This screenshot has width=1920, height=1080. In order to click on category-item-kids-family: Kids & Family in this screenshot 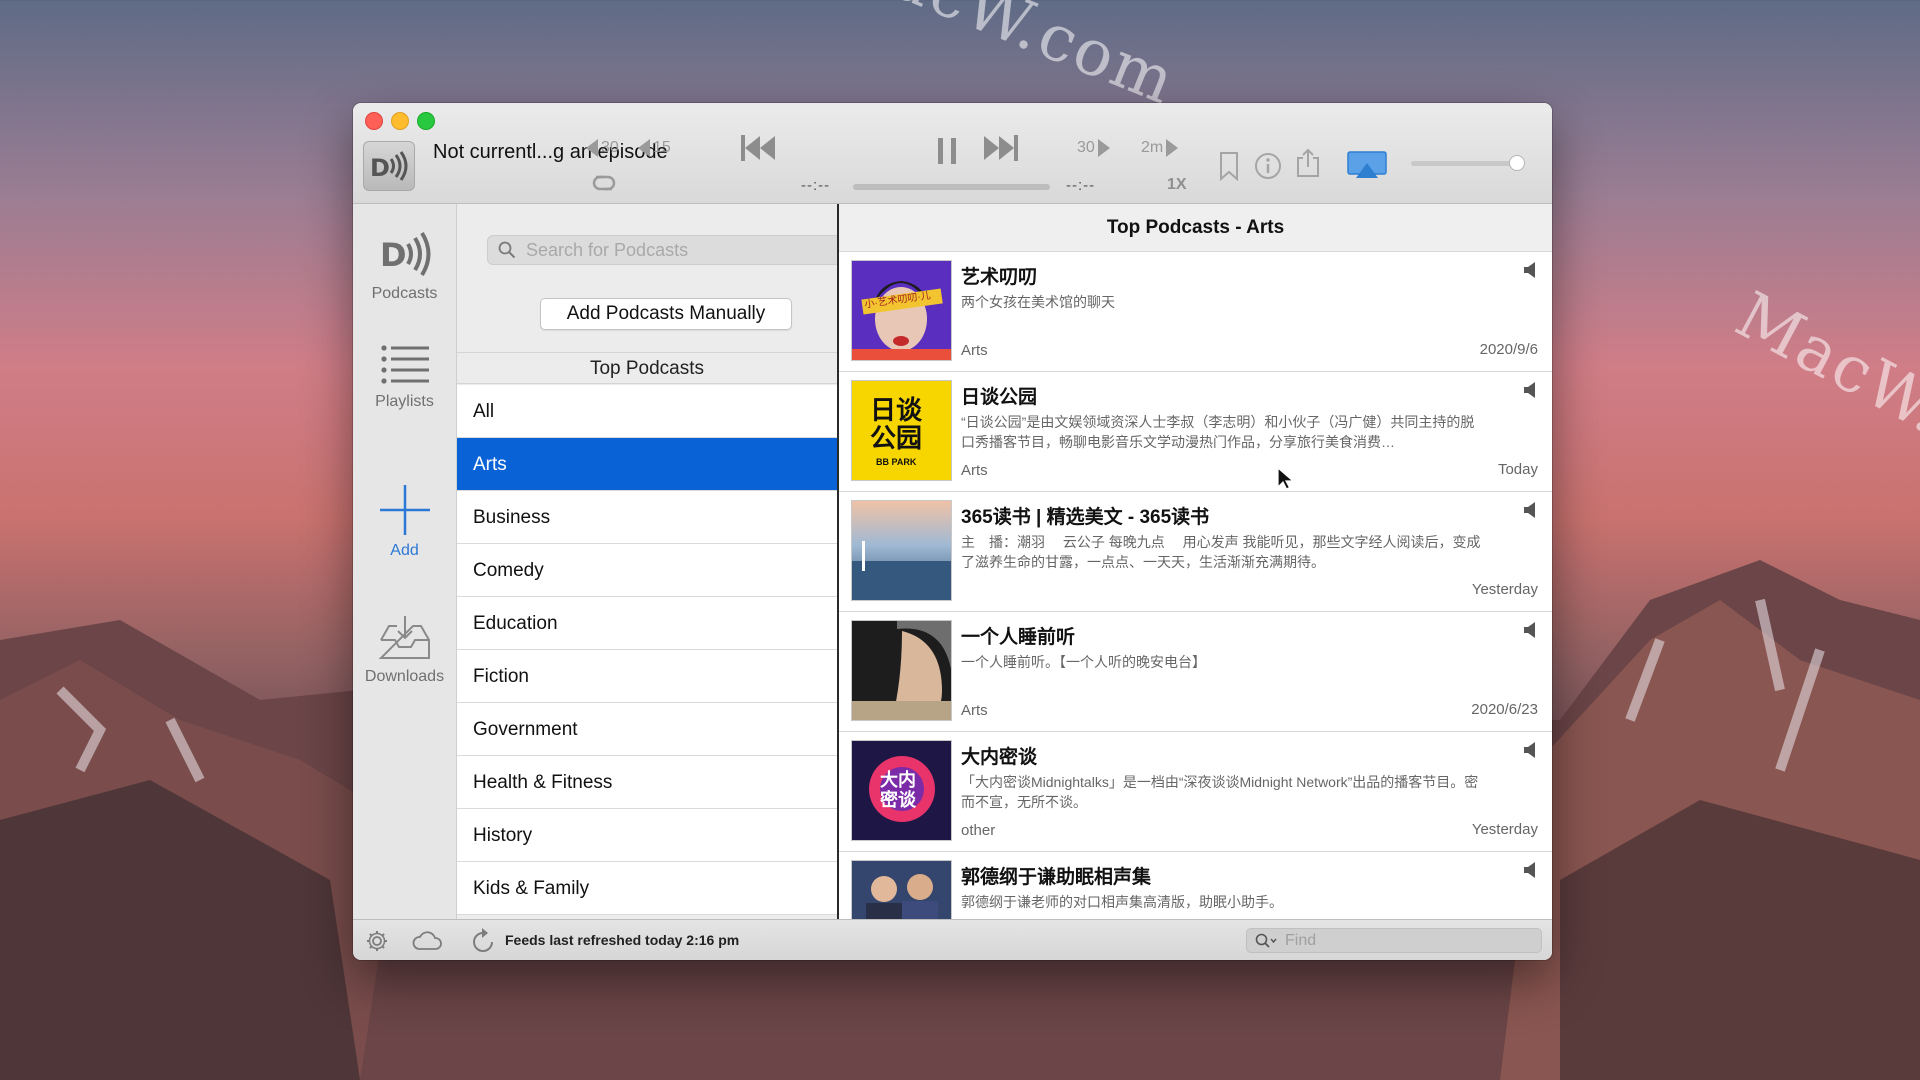, I will do `click(647, 888)`.